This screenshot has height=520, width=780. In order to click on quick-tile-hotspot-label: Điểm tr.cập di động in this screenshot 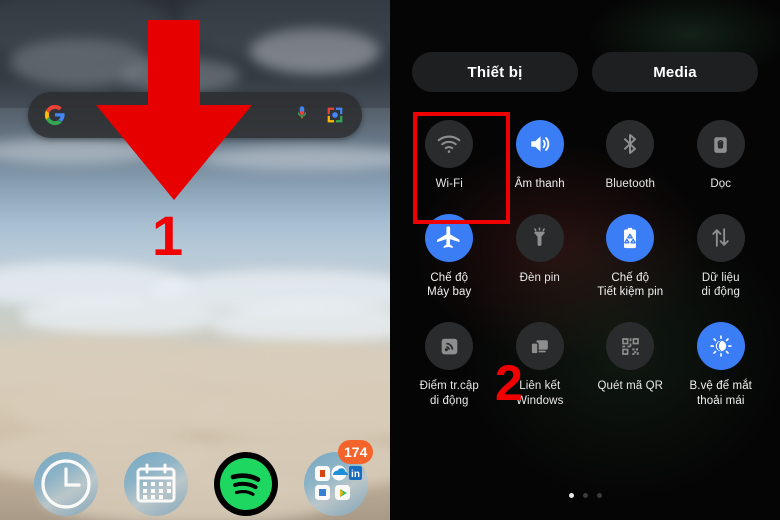, I will do `click(449, 393)`.